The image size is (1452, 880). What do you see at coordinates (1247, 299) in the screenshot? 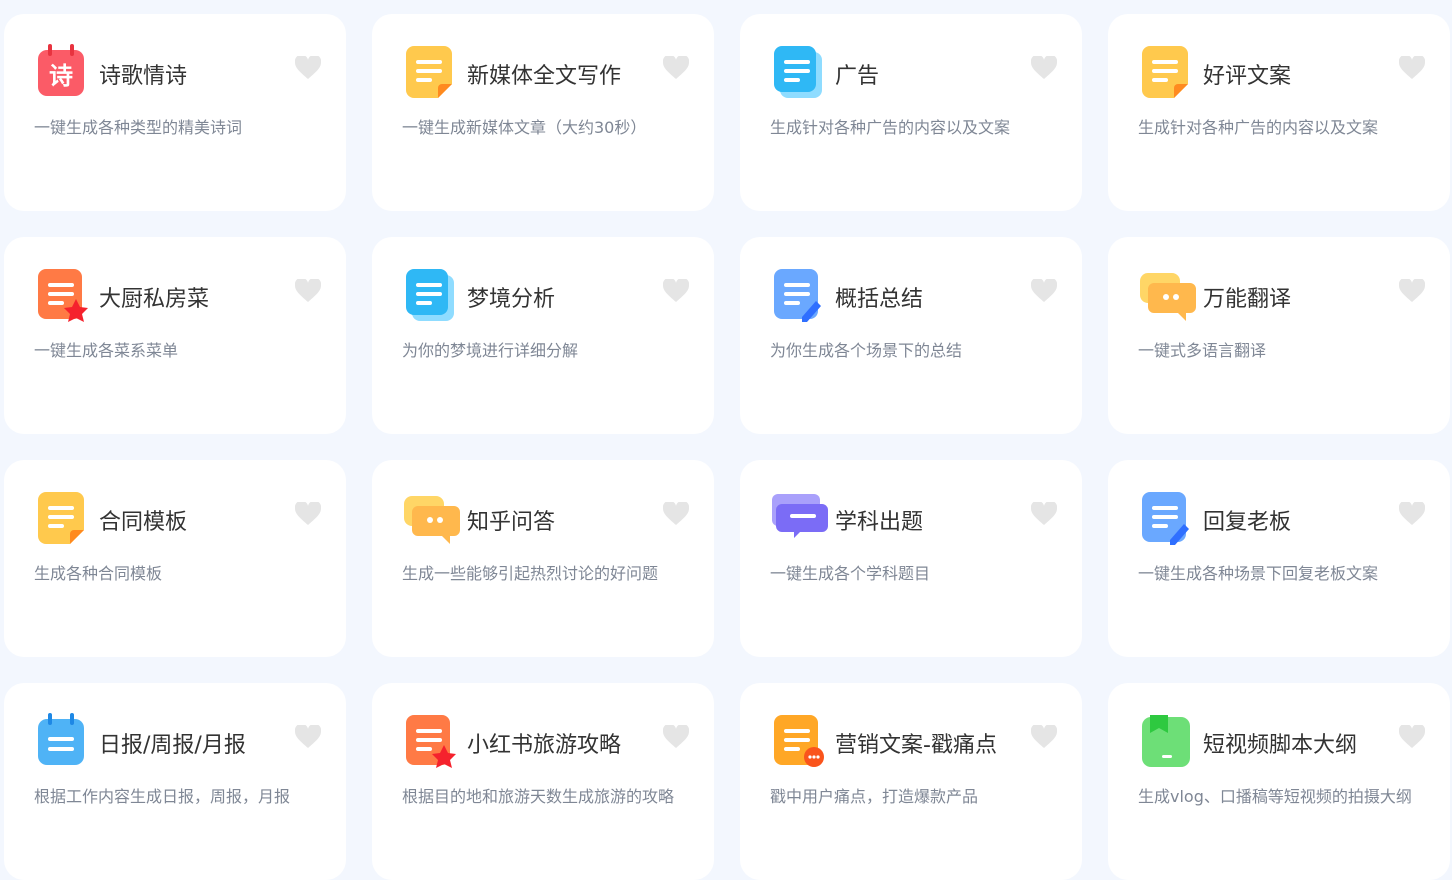
I see `card-title: 万能翻译` at bounding box center [1247, 299].